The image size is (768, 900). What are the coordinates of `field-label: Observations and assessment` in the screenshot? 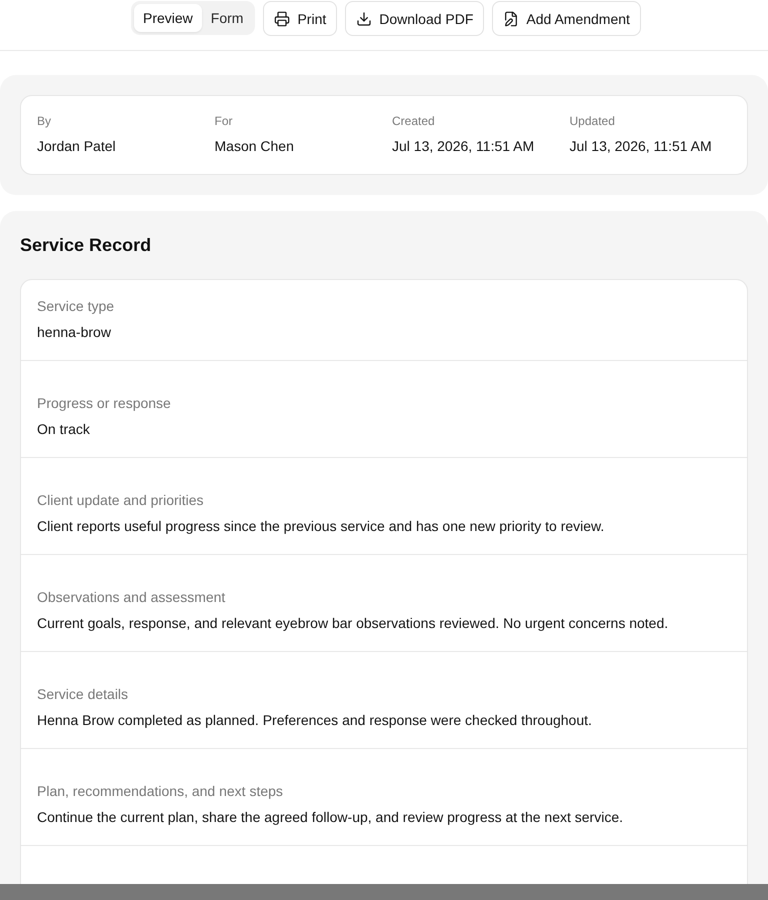 It's located at (131, 597).